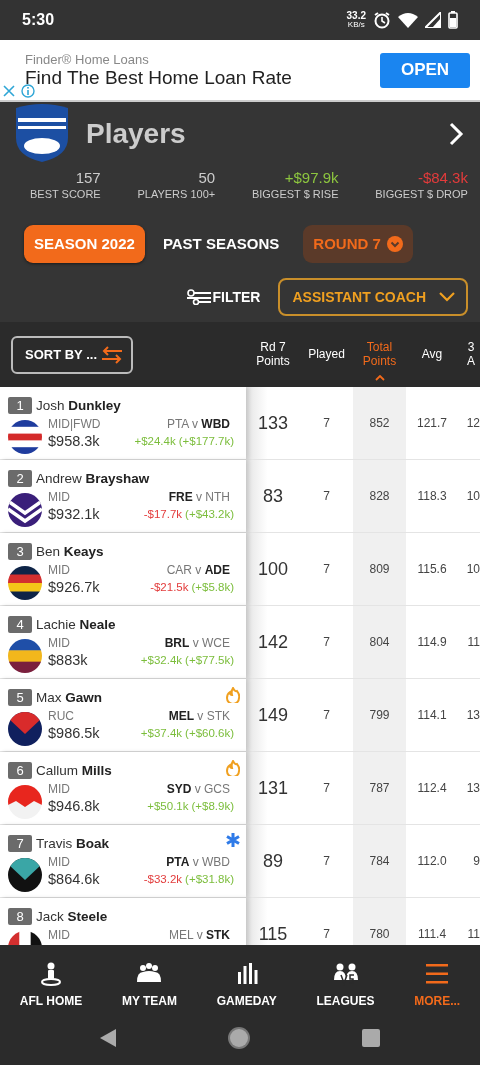 This screenshot has height=1065, width=480. Describe the element at coordinates (209, 660) in the screenshot. I see `season-price-change: (+$77.5k)` at that location.